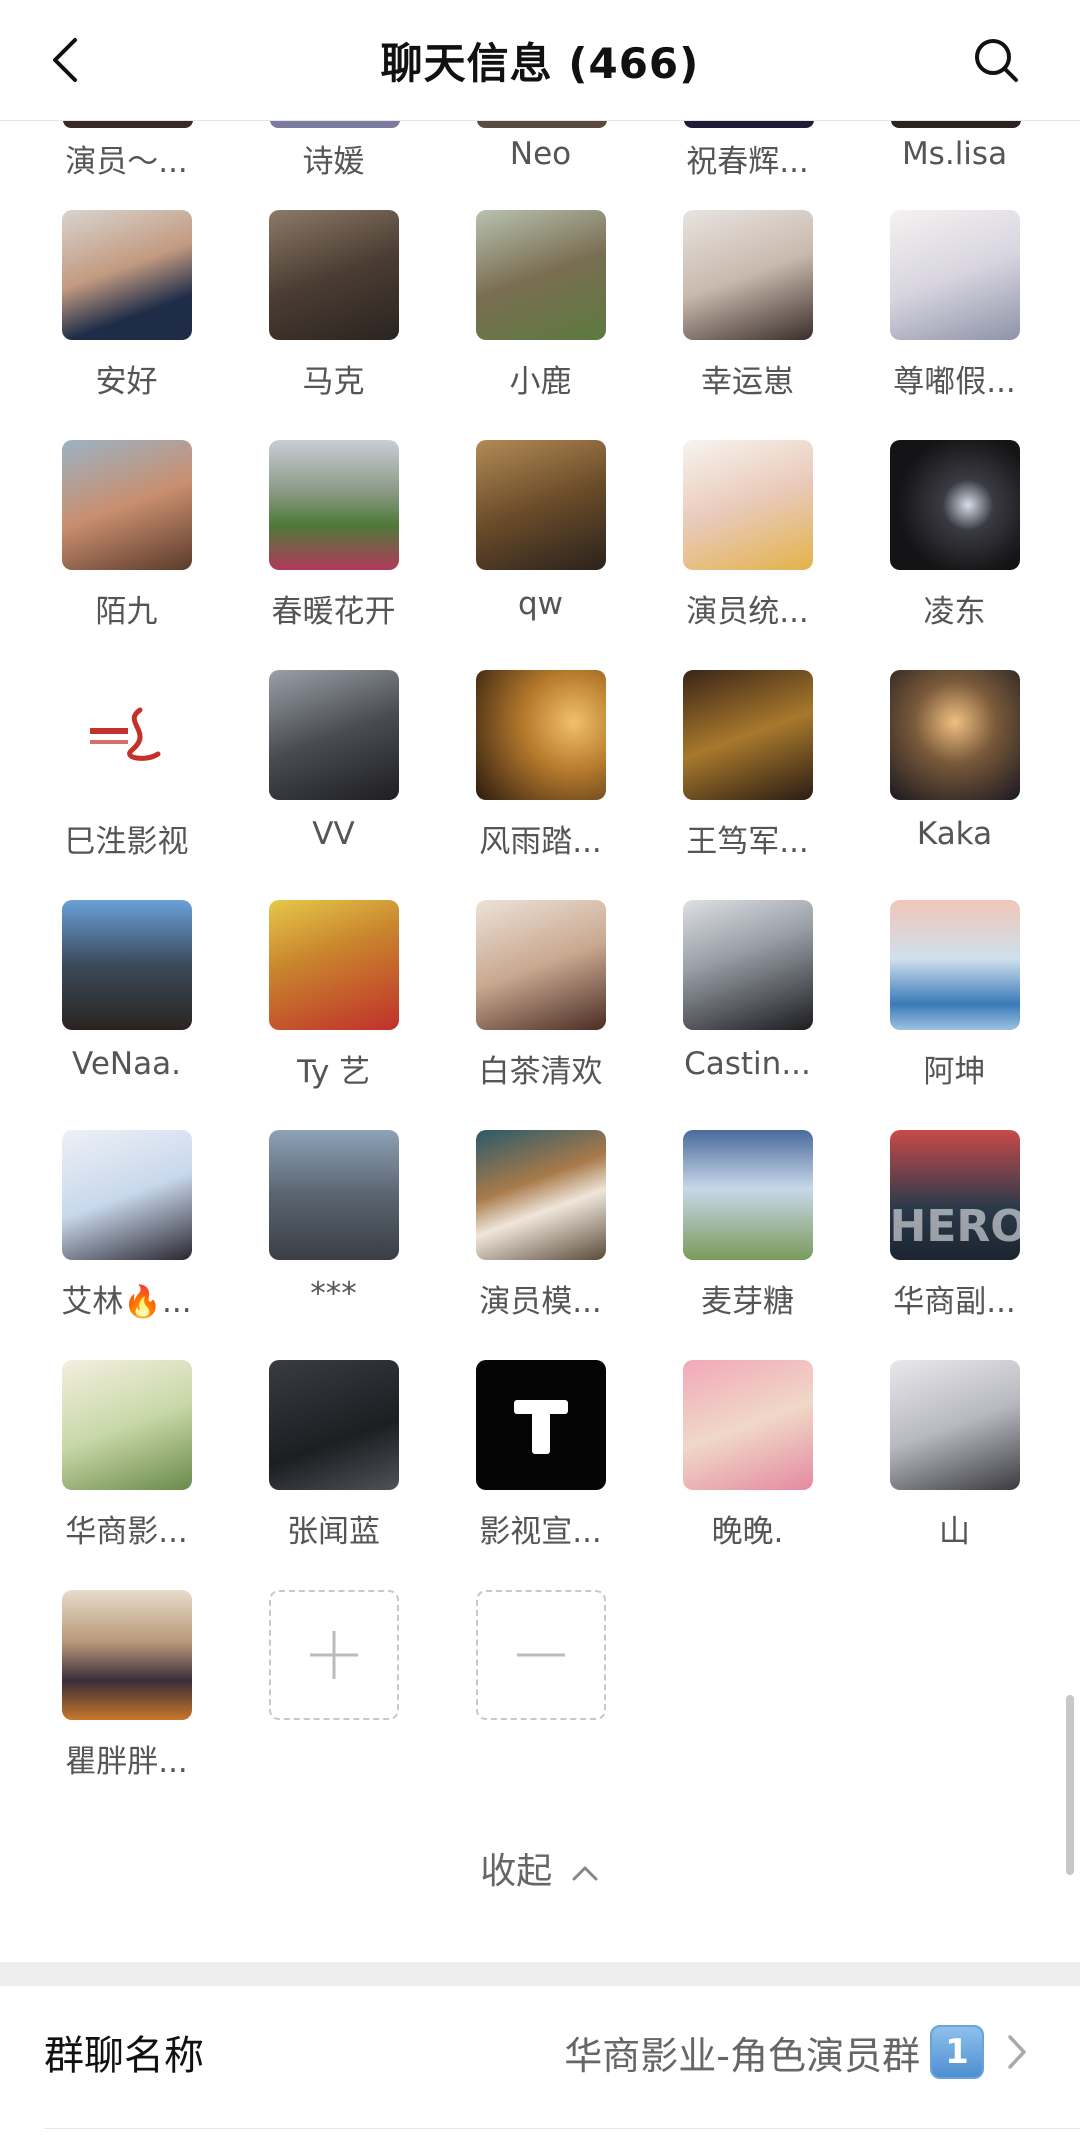 The image size is (1080, 2155). What do you see at coordinates (540, 63) in the screenshot?
I see `page-title: 聊天信息 (466)` at bounding box center [540, 63].